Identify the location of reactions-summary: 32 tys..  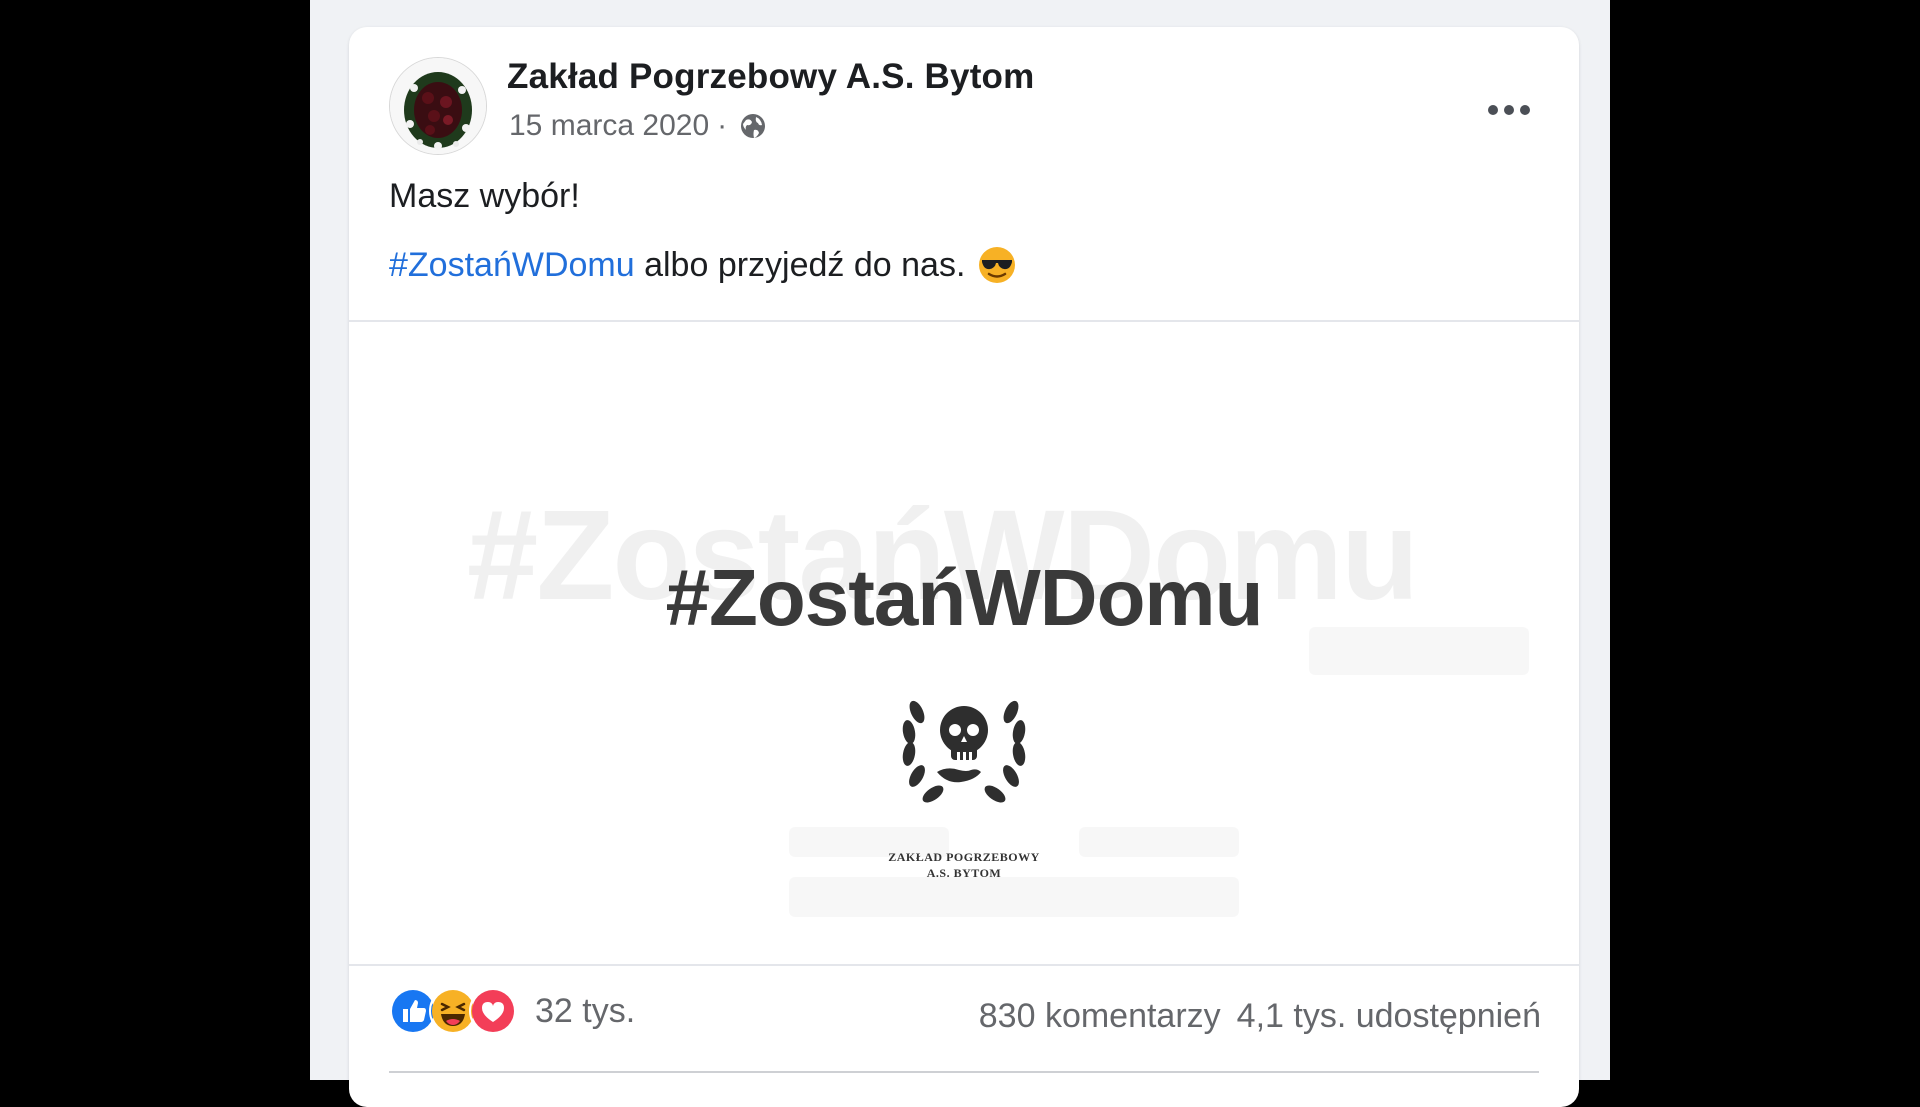
(512, 1011).